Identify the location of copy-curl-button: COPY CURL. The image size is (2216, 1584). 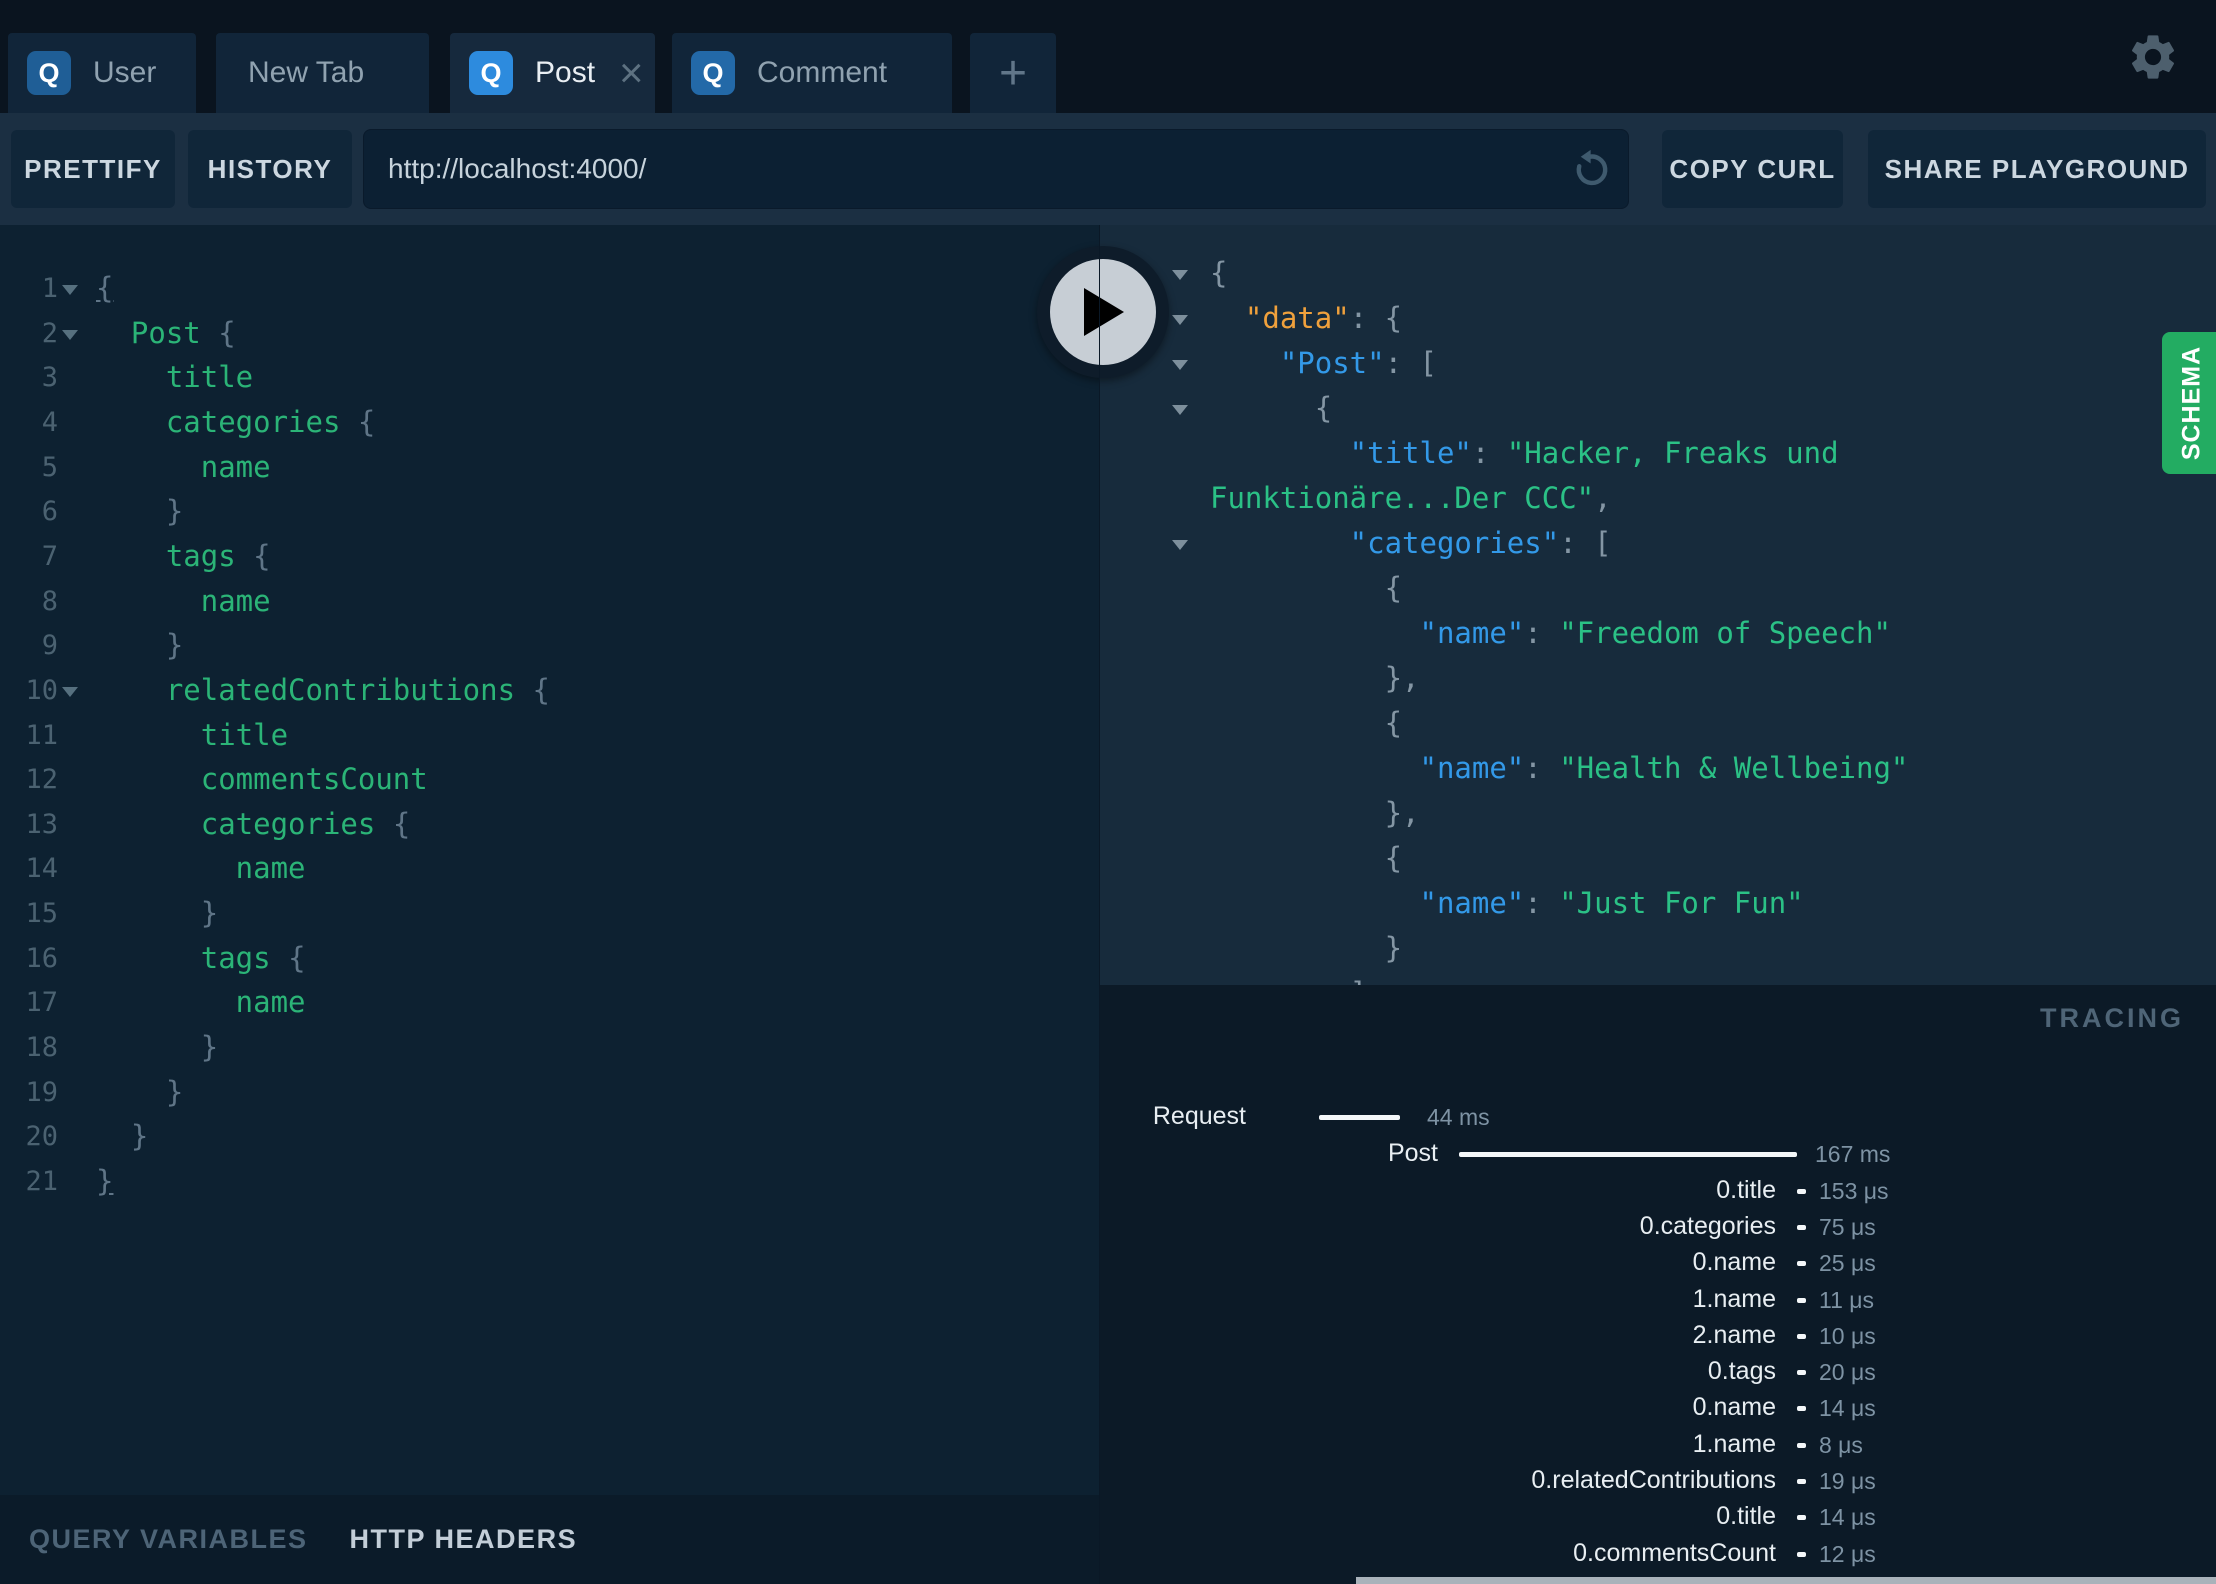
(1752, 169).